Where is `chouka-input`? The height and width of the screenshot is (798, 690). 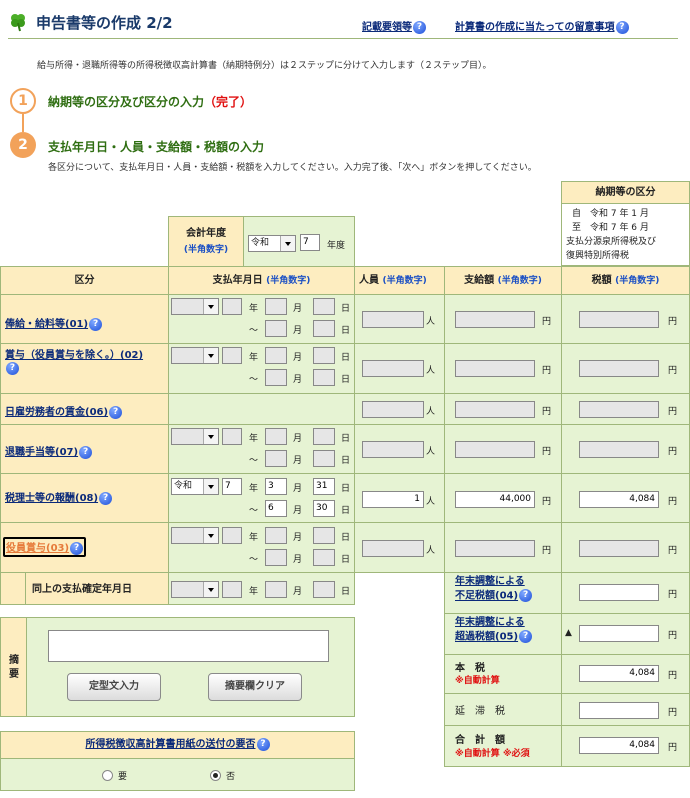
chouka-input is located at coordinates (619, 633).